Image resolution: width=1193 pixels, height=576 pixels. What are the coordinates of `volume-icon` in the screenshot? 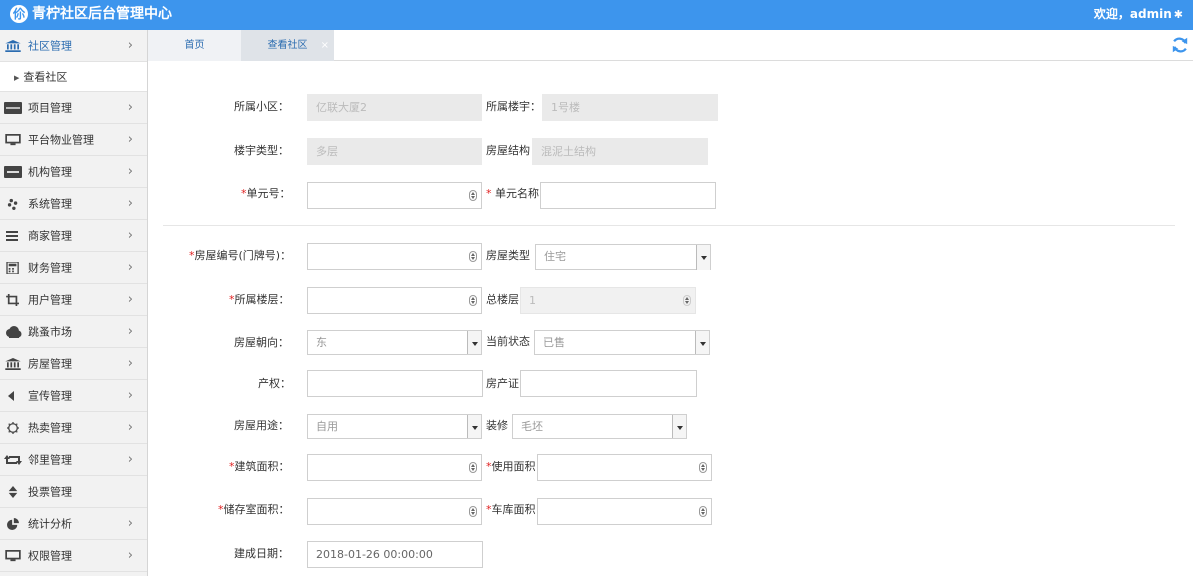 It's located at (11, 395).